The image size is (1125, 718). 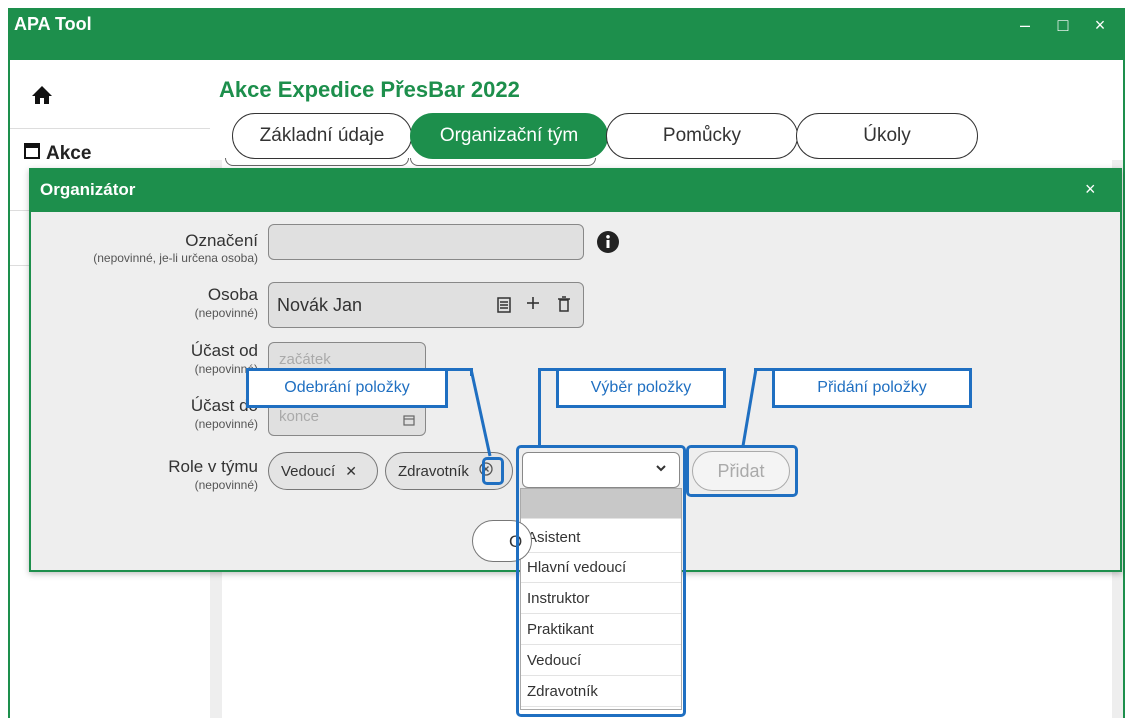 What do you see at coordinates (226, 485) in the screenshot?
I see `role-sublabel: (nepovinné)` at bounding box center [226, 485].